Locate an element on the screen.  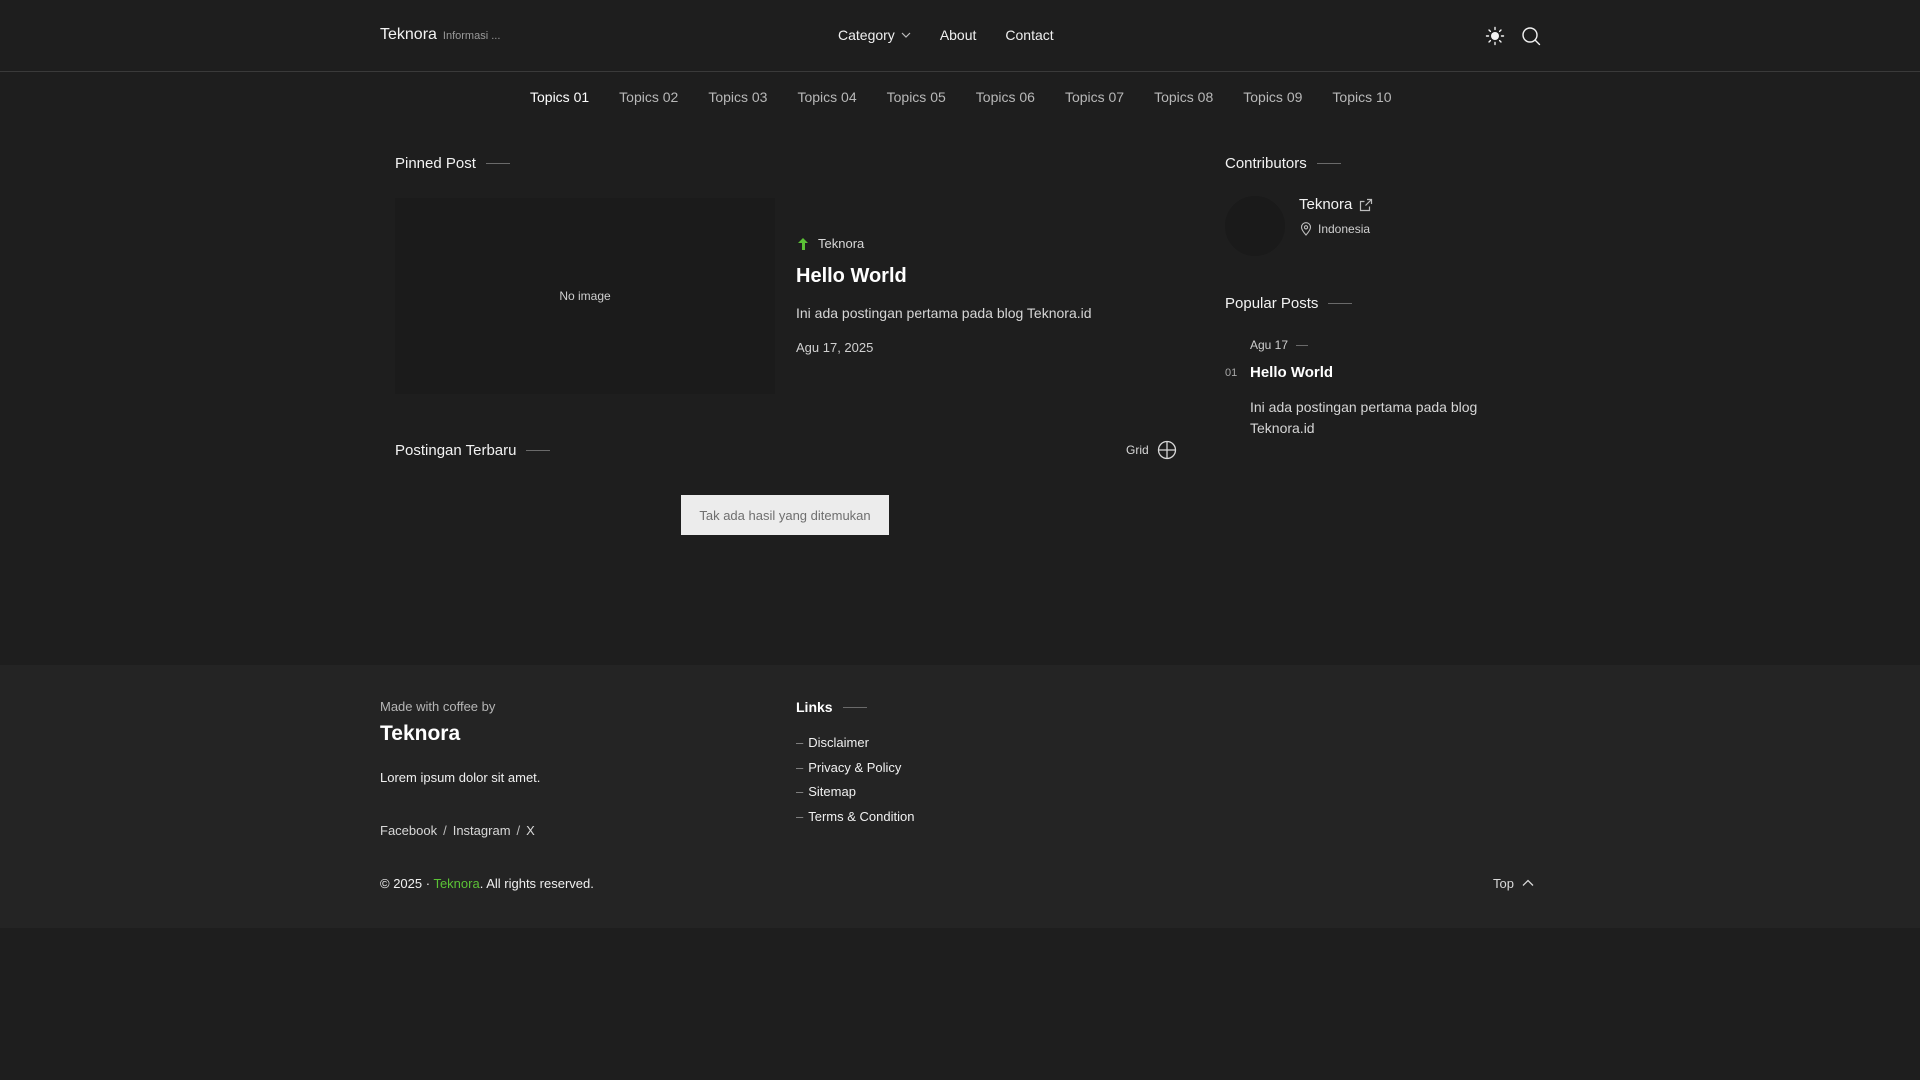
popular-post-number: 01 is located at coordinates (1231, 373).